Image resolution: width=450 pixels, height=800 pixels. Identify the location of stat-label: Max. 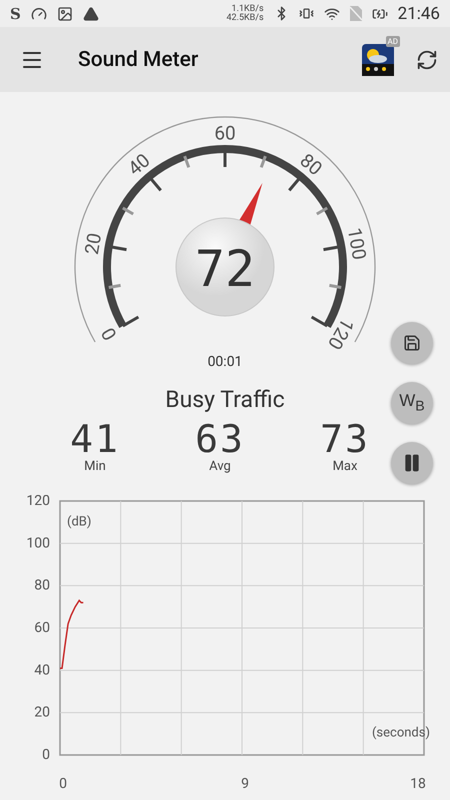
(345, 466).